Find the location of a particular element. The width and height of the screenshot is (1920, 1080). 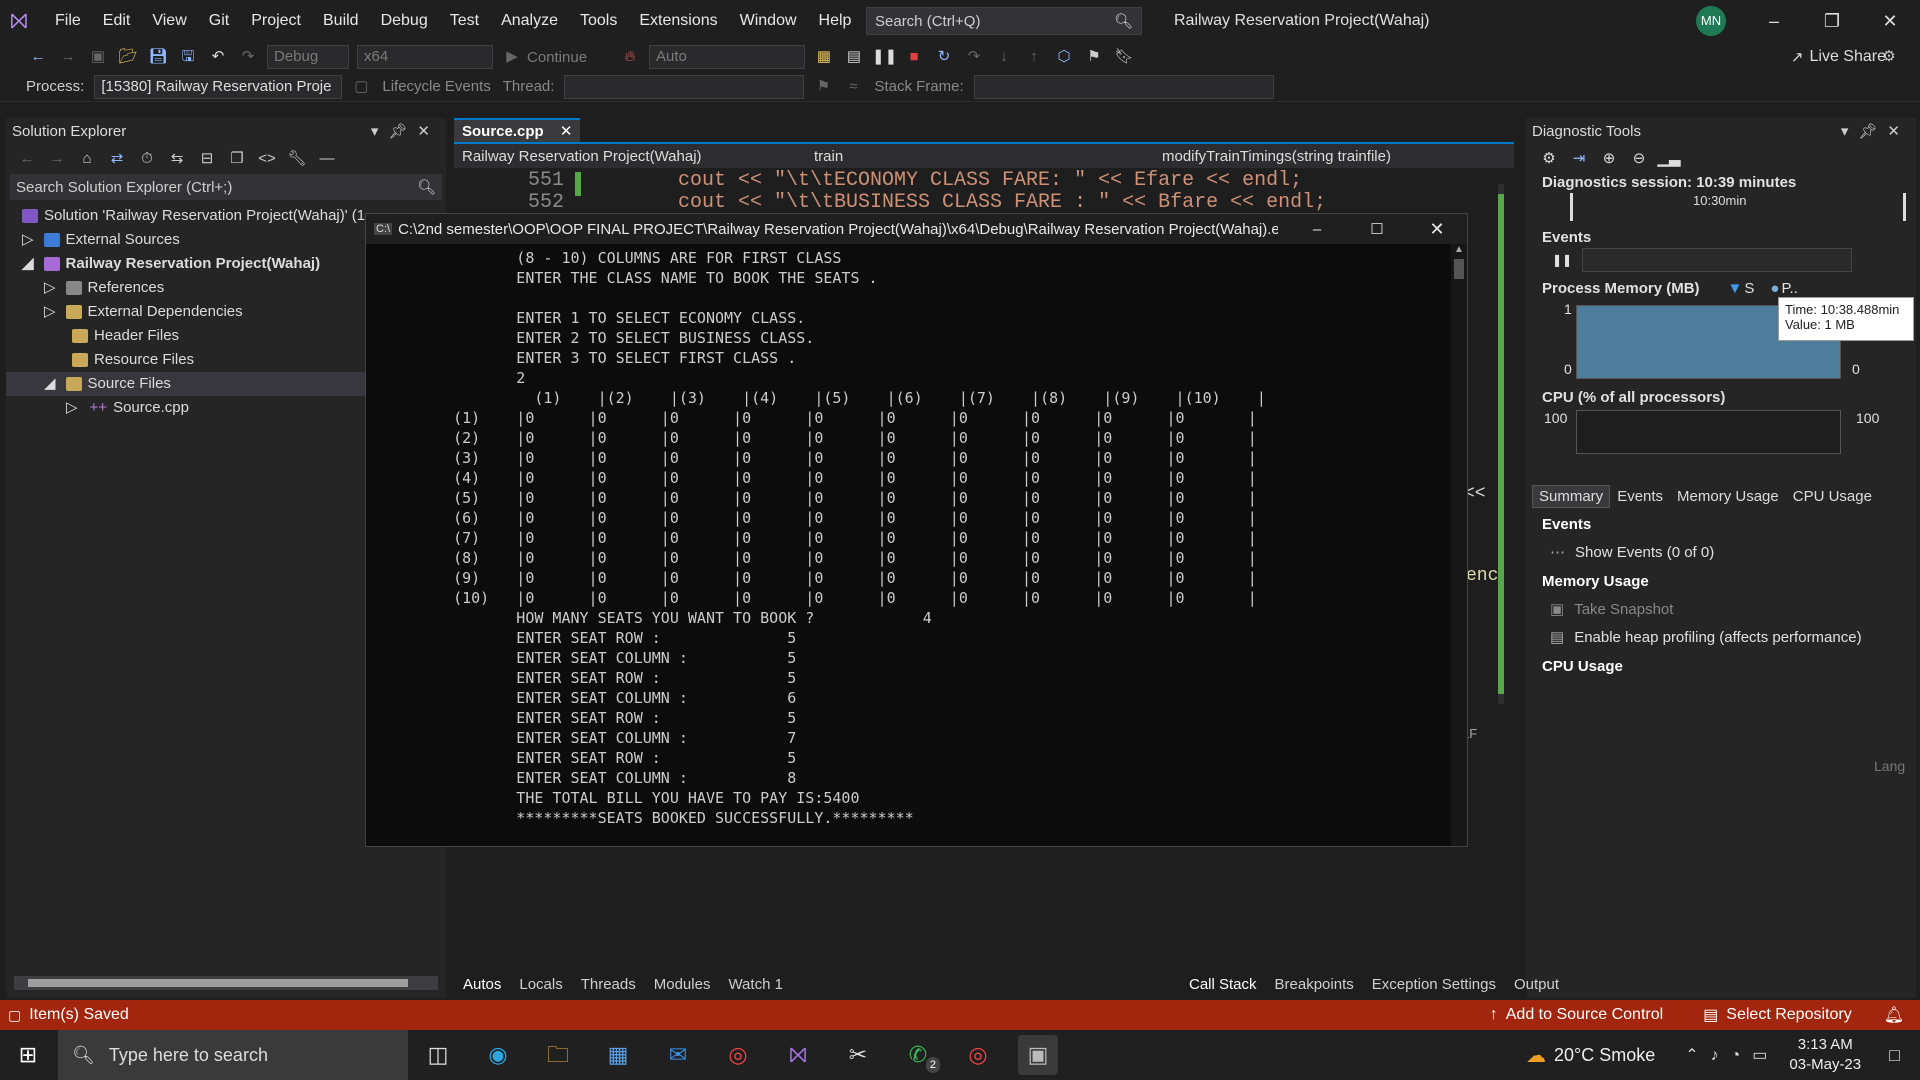

horizontal-scrollbar is located at coordinates (226, 983).